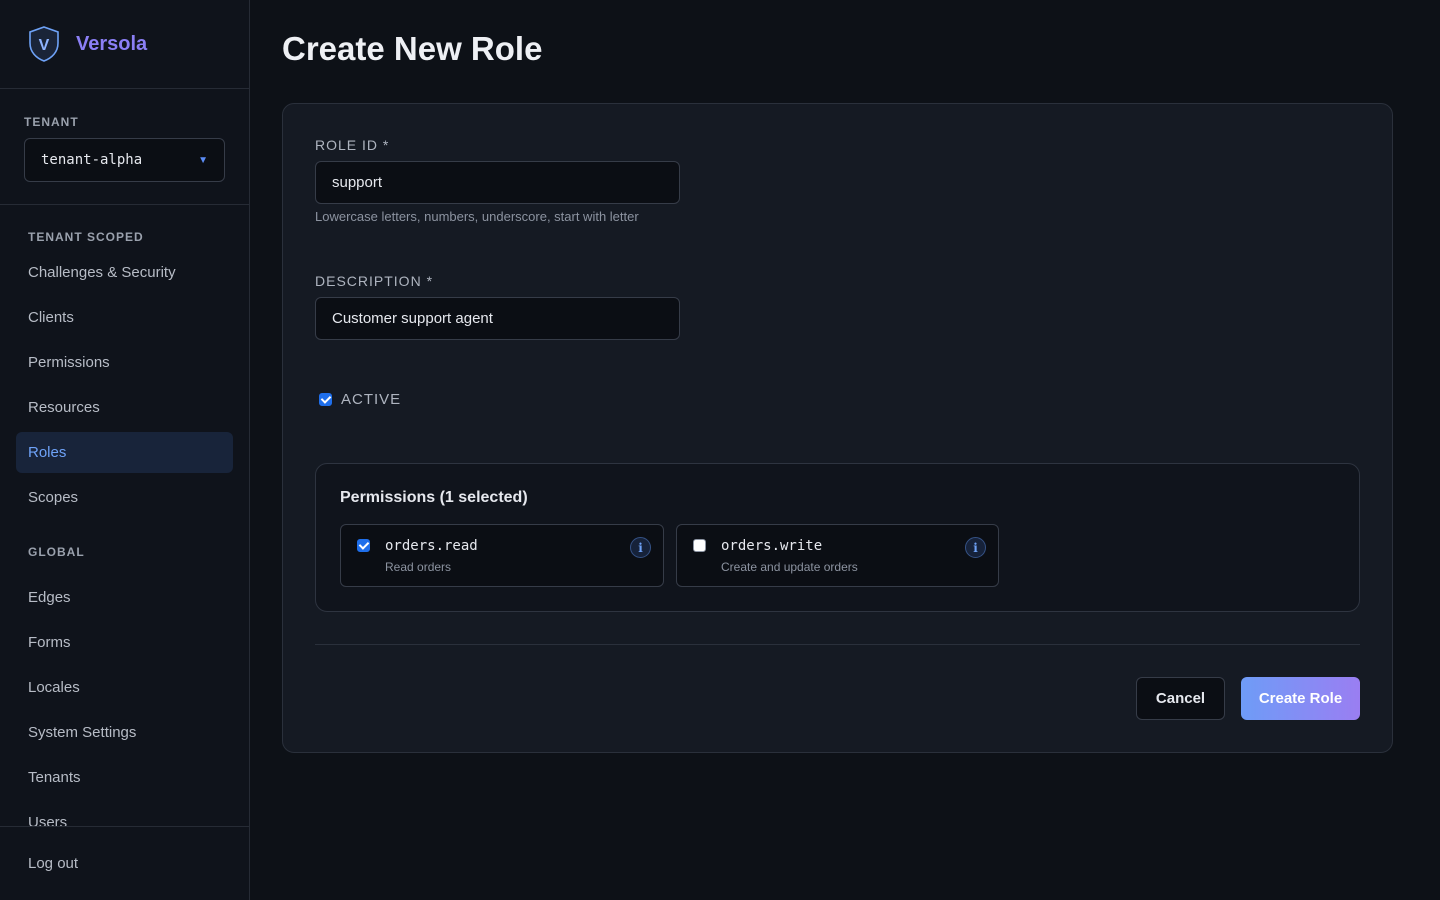  What do you see at coordinates (124, 497) in the screenshot?
I see `sidebar-item-scopes: Scopes` at bounding box center [124, 497].